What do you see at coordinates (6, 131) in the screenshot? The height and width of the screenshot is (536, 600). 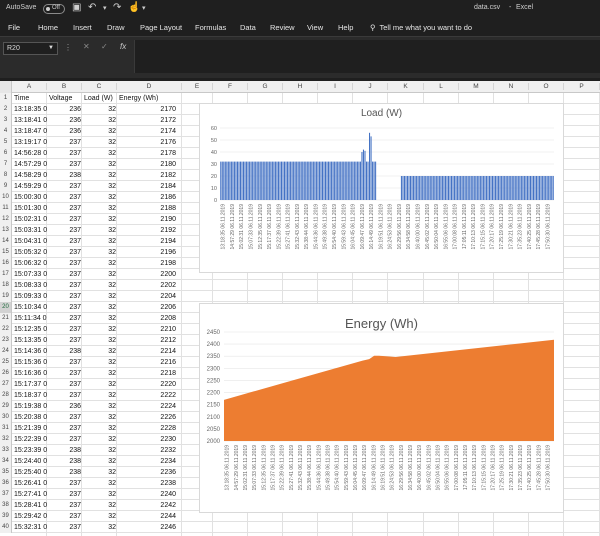 I see `row-number: 4` at bounding box center [6, 131].